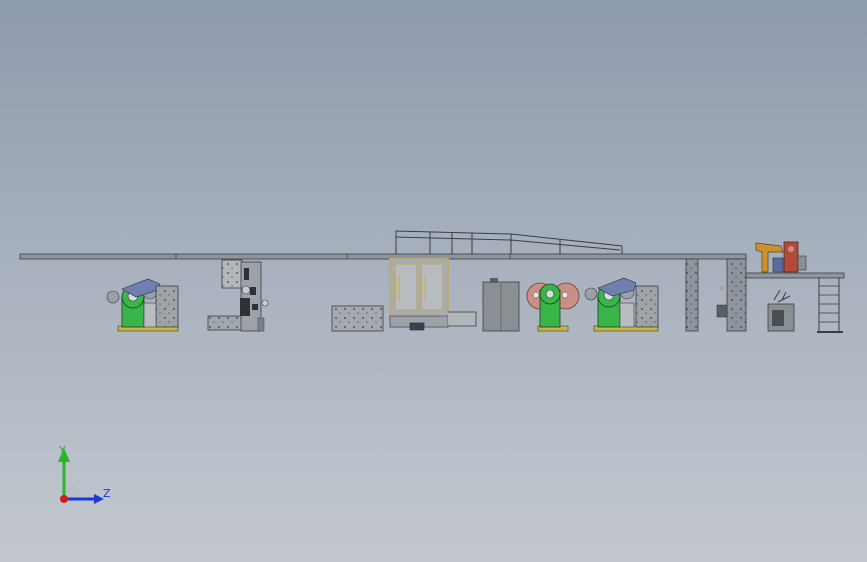 The image size is (867, 562). What do you see at coordinates (501, 305) in the screenshot?
I see `electrical-cabinet` at bounding box center [501, 305].